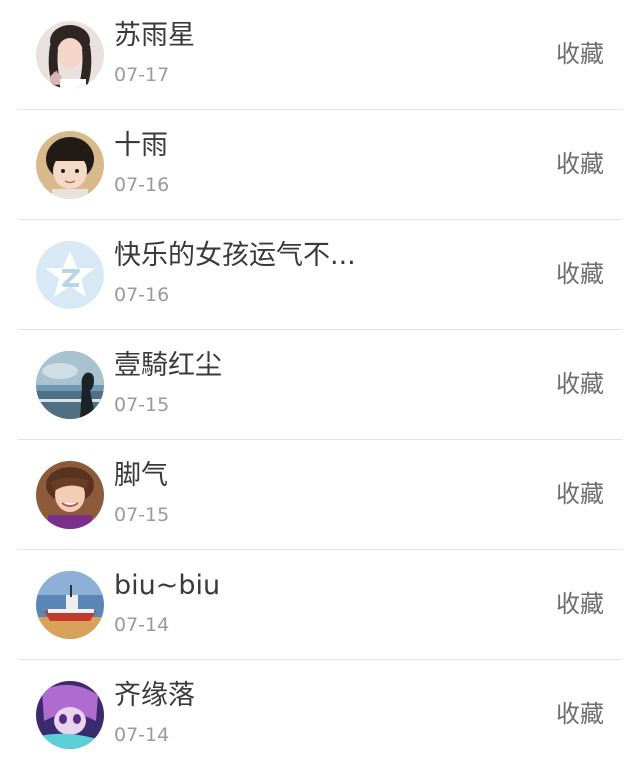  I want to click on contact-name: 壹騎红尘, so click(168, 365).